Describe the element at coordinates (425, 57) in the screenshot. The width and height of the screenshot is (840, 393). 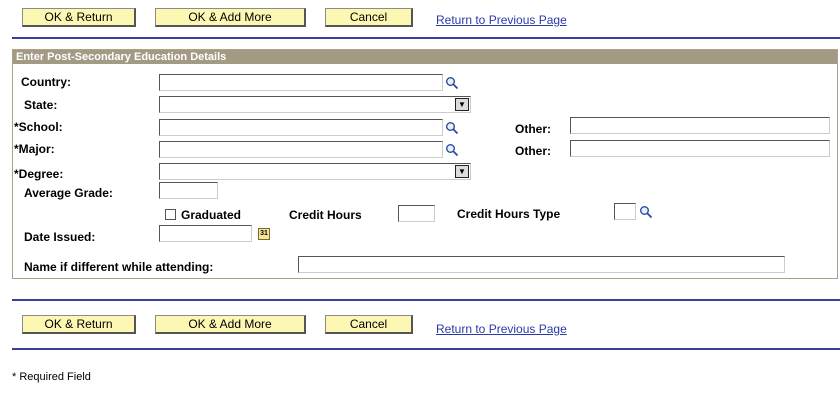
I see `section-title: Enter Post-Secondary Education Details` at that location.